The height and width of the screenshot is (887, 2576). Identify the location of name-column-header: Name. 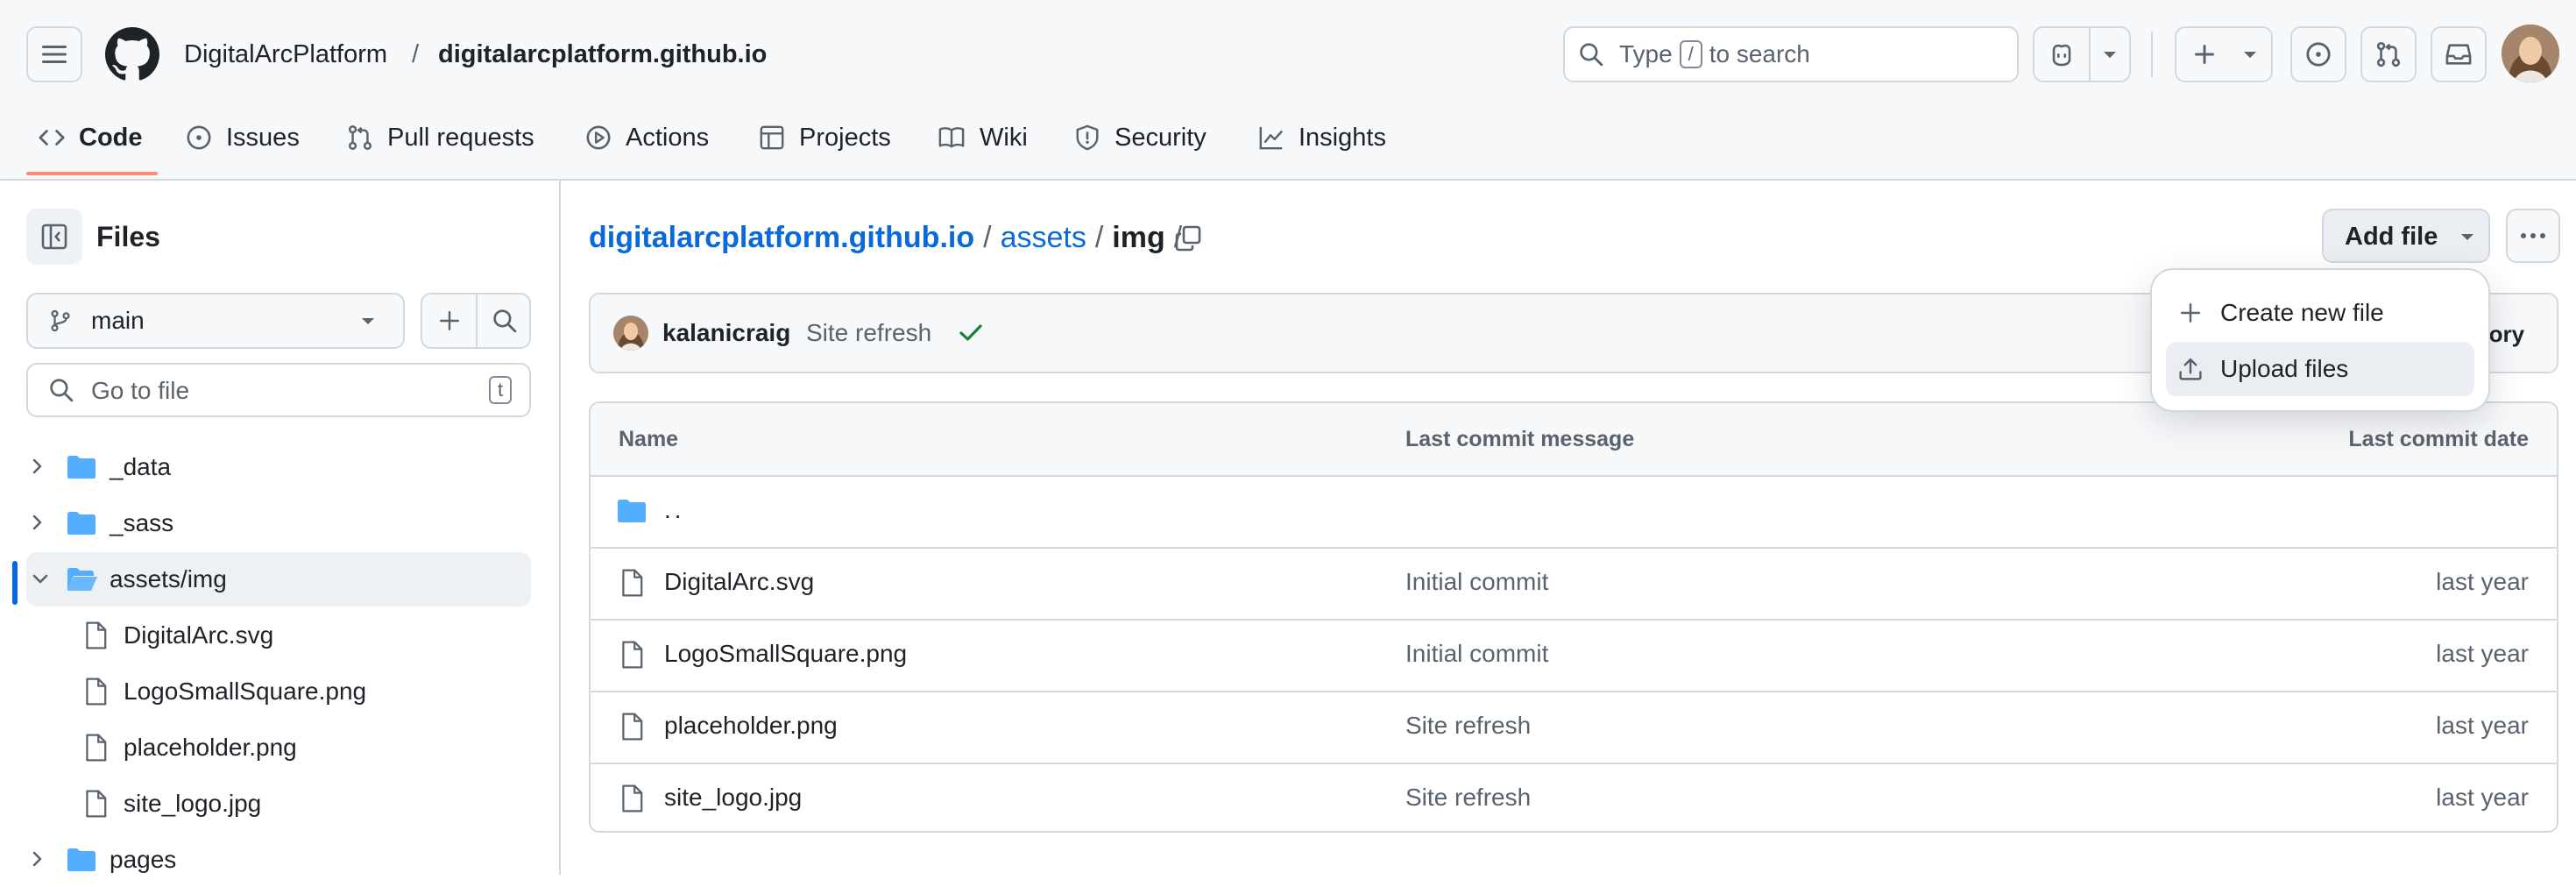
(649, 439).